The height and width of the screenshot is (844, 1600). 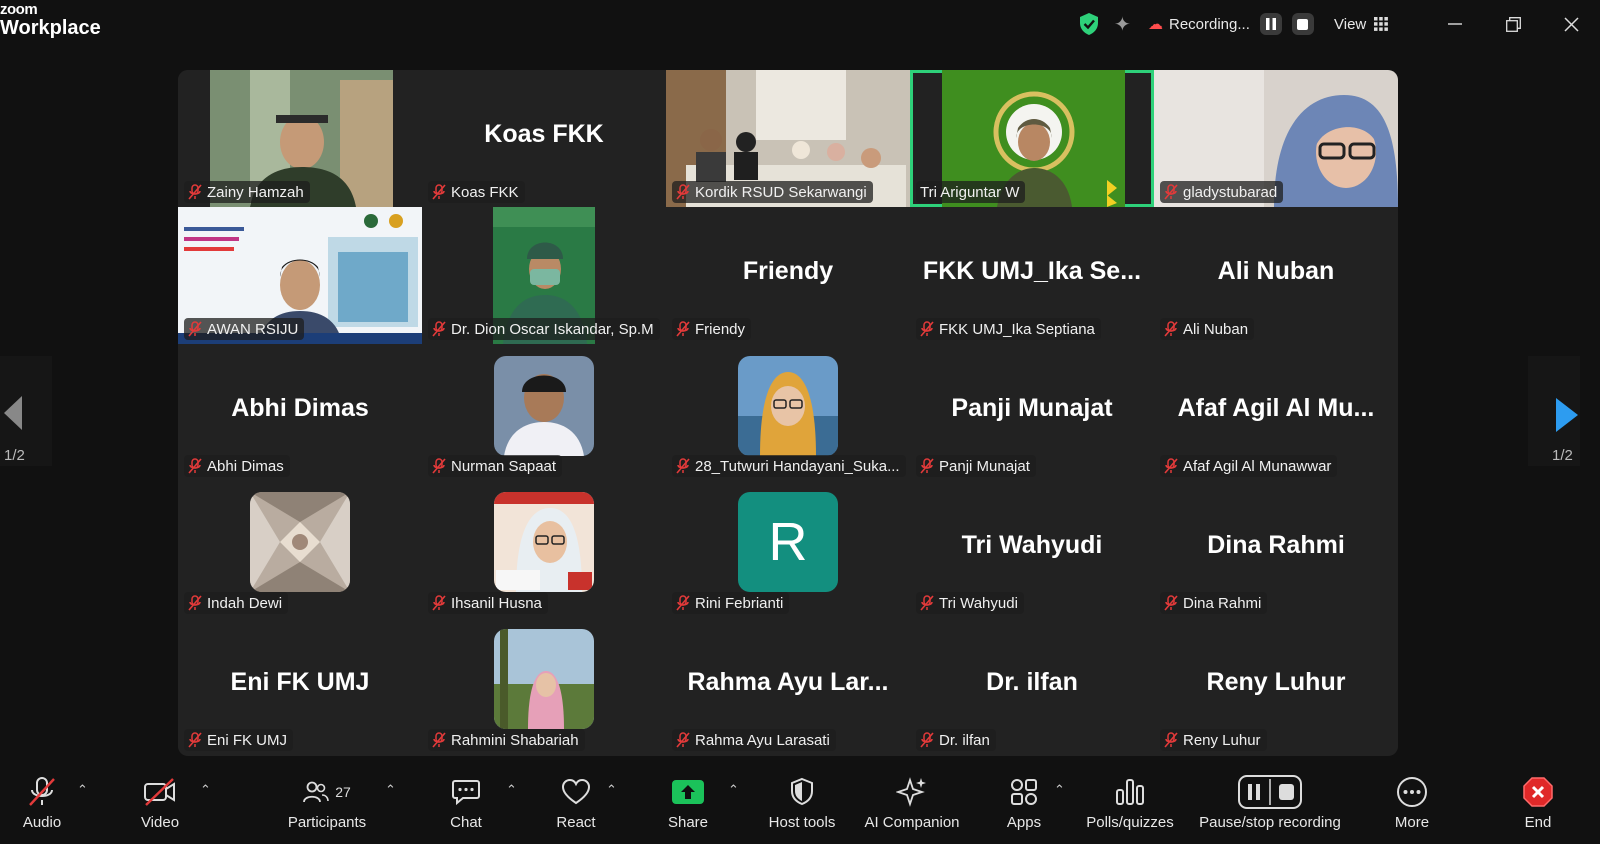 I want to click on minimize-icon, so click(x=1455, y=24).